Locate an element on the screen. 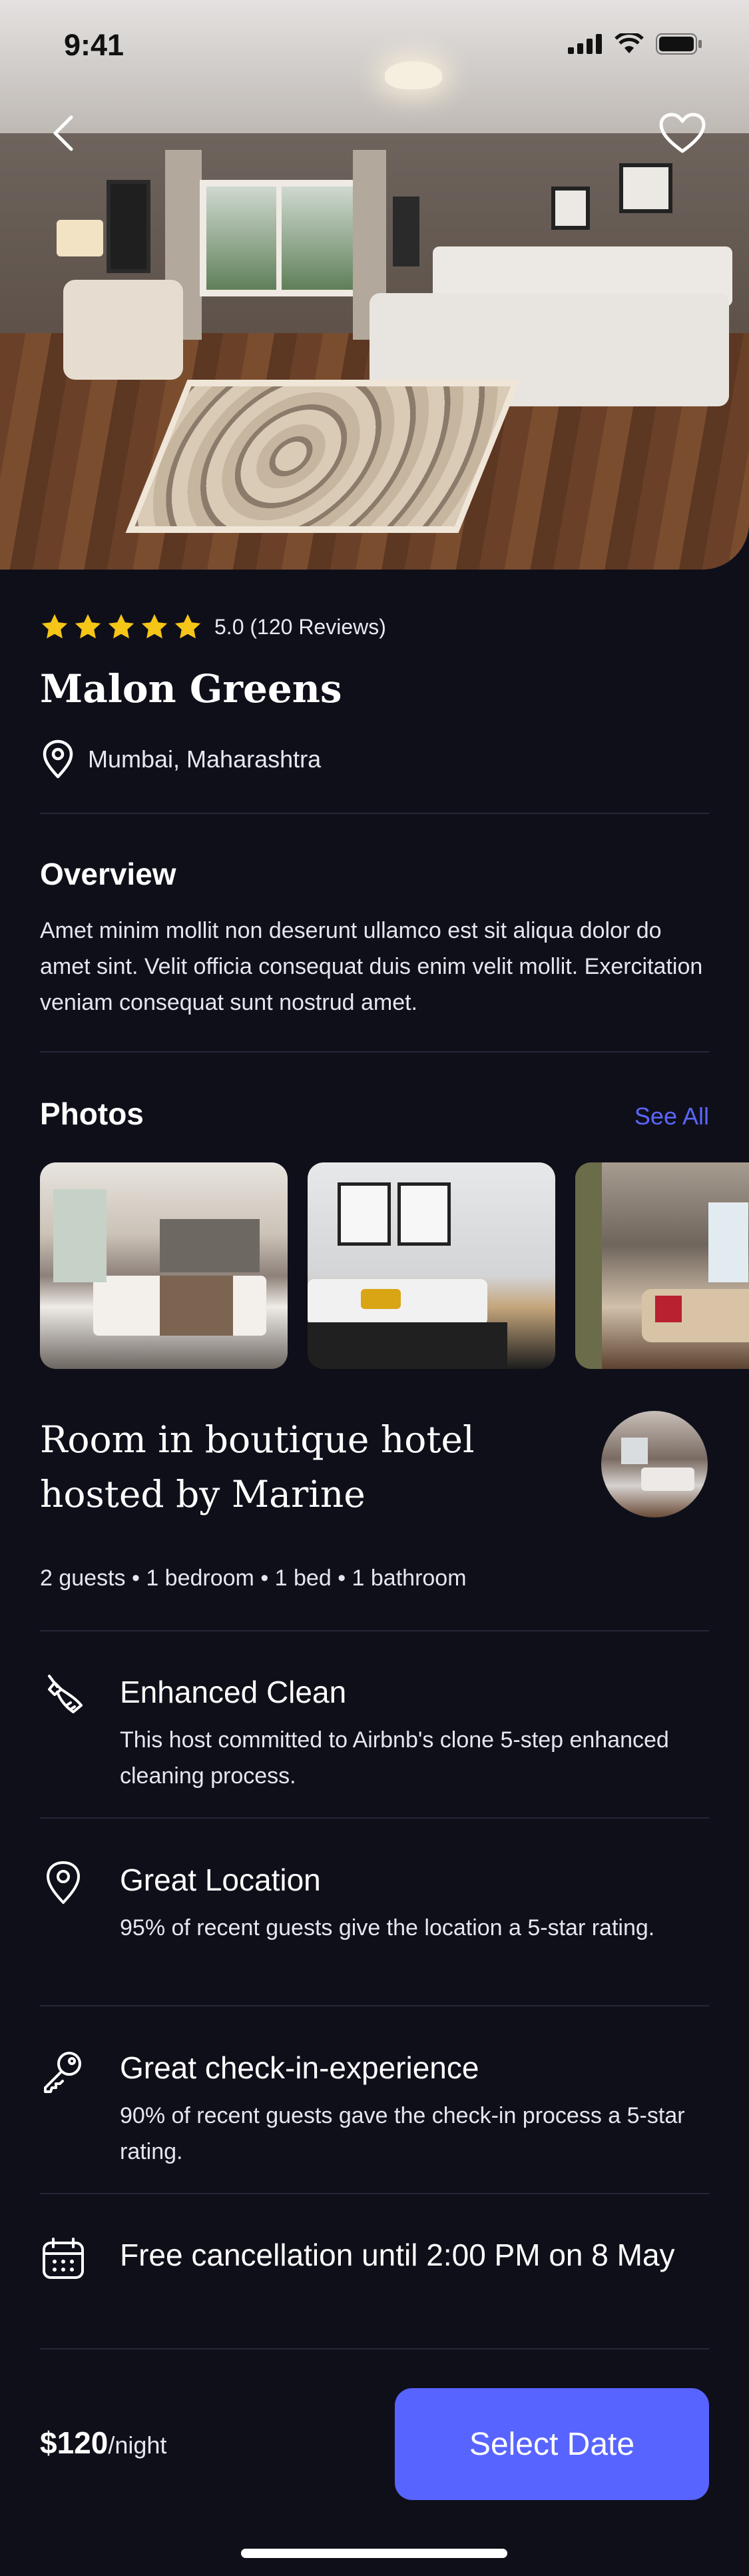 The height and width of the screenshot is (2576, 749). host-avatar is located at coordinates (654, 1464).